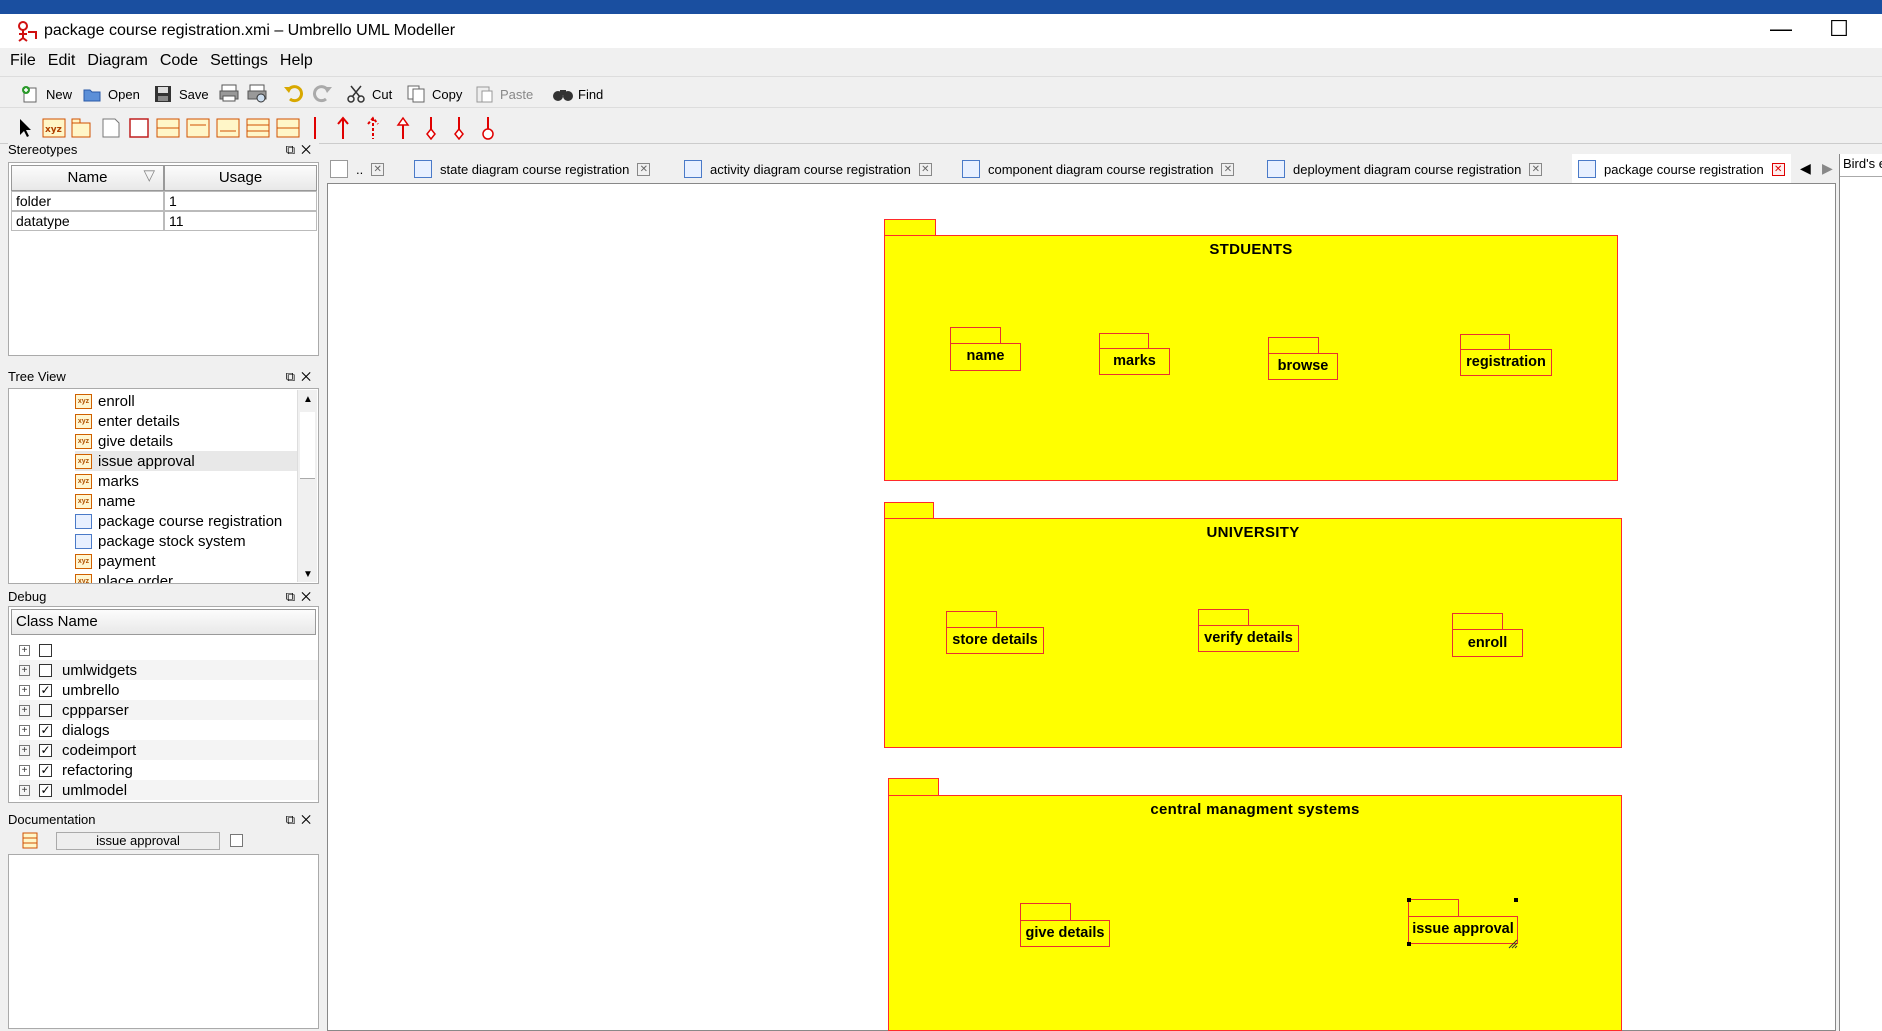 This screenshot has height=1031, width=1882. Describe the element at coordinates (168, 710) in the screenshot. I see `debug-row: + cppparser` at that location.